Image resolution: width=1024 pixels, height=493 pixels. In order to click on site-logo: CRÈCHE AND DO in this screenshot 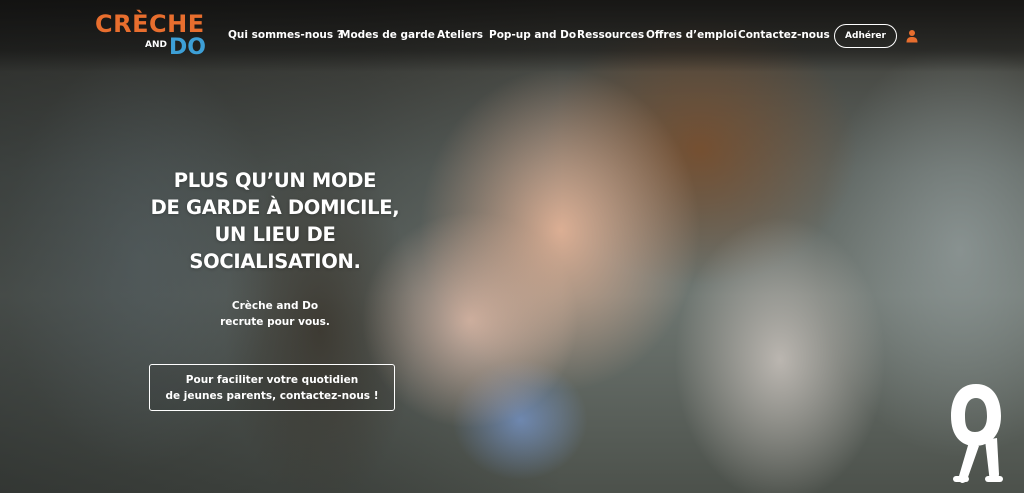, I will do `click(150, 38)`.